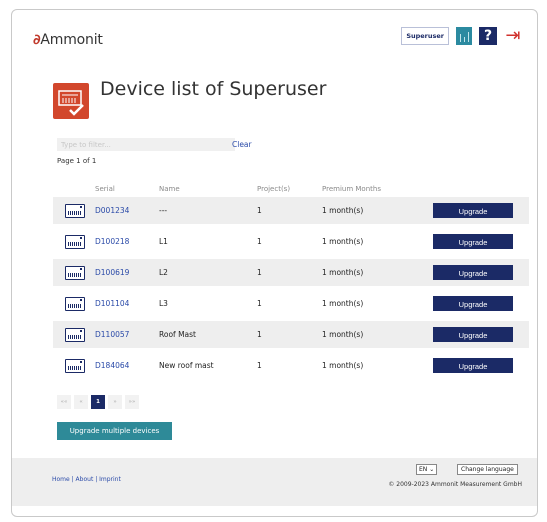 This screenshot has height=522, width=547. What do you see at coordinates (163, 210) in the screenshot?
I see `device-name: ---` at bounding box center [163, 210].